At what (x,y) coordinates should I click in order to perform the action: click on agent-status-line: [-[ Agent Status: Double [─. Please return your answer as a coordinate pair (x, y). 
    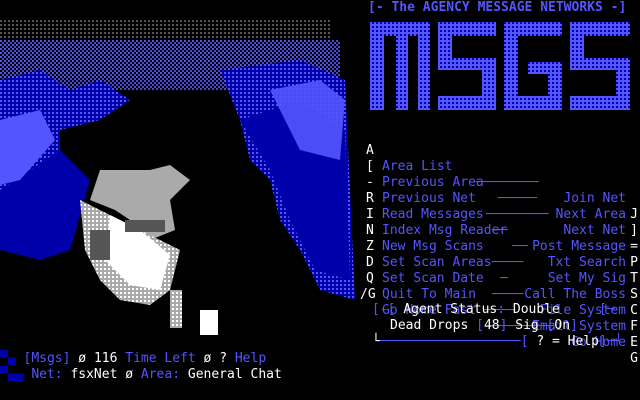
    Looking at the image, I should click on (493, 309).